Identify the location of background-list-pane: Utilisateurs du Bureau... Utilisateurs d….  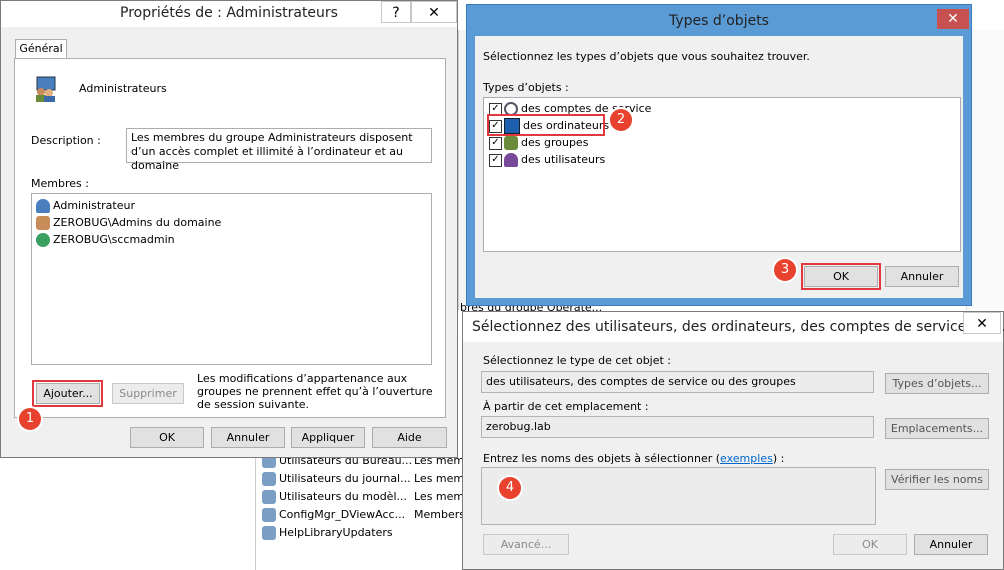
(360, 505).